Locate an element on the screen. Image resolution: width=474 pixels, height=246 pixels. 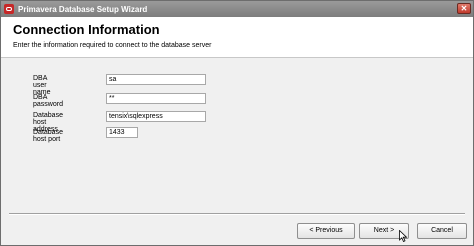
footer-divider is located at coordinates (237, 214).